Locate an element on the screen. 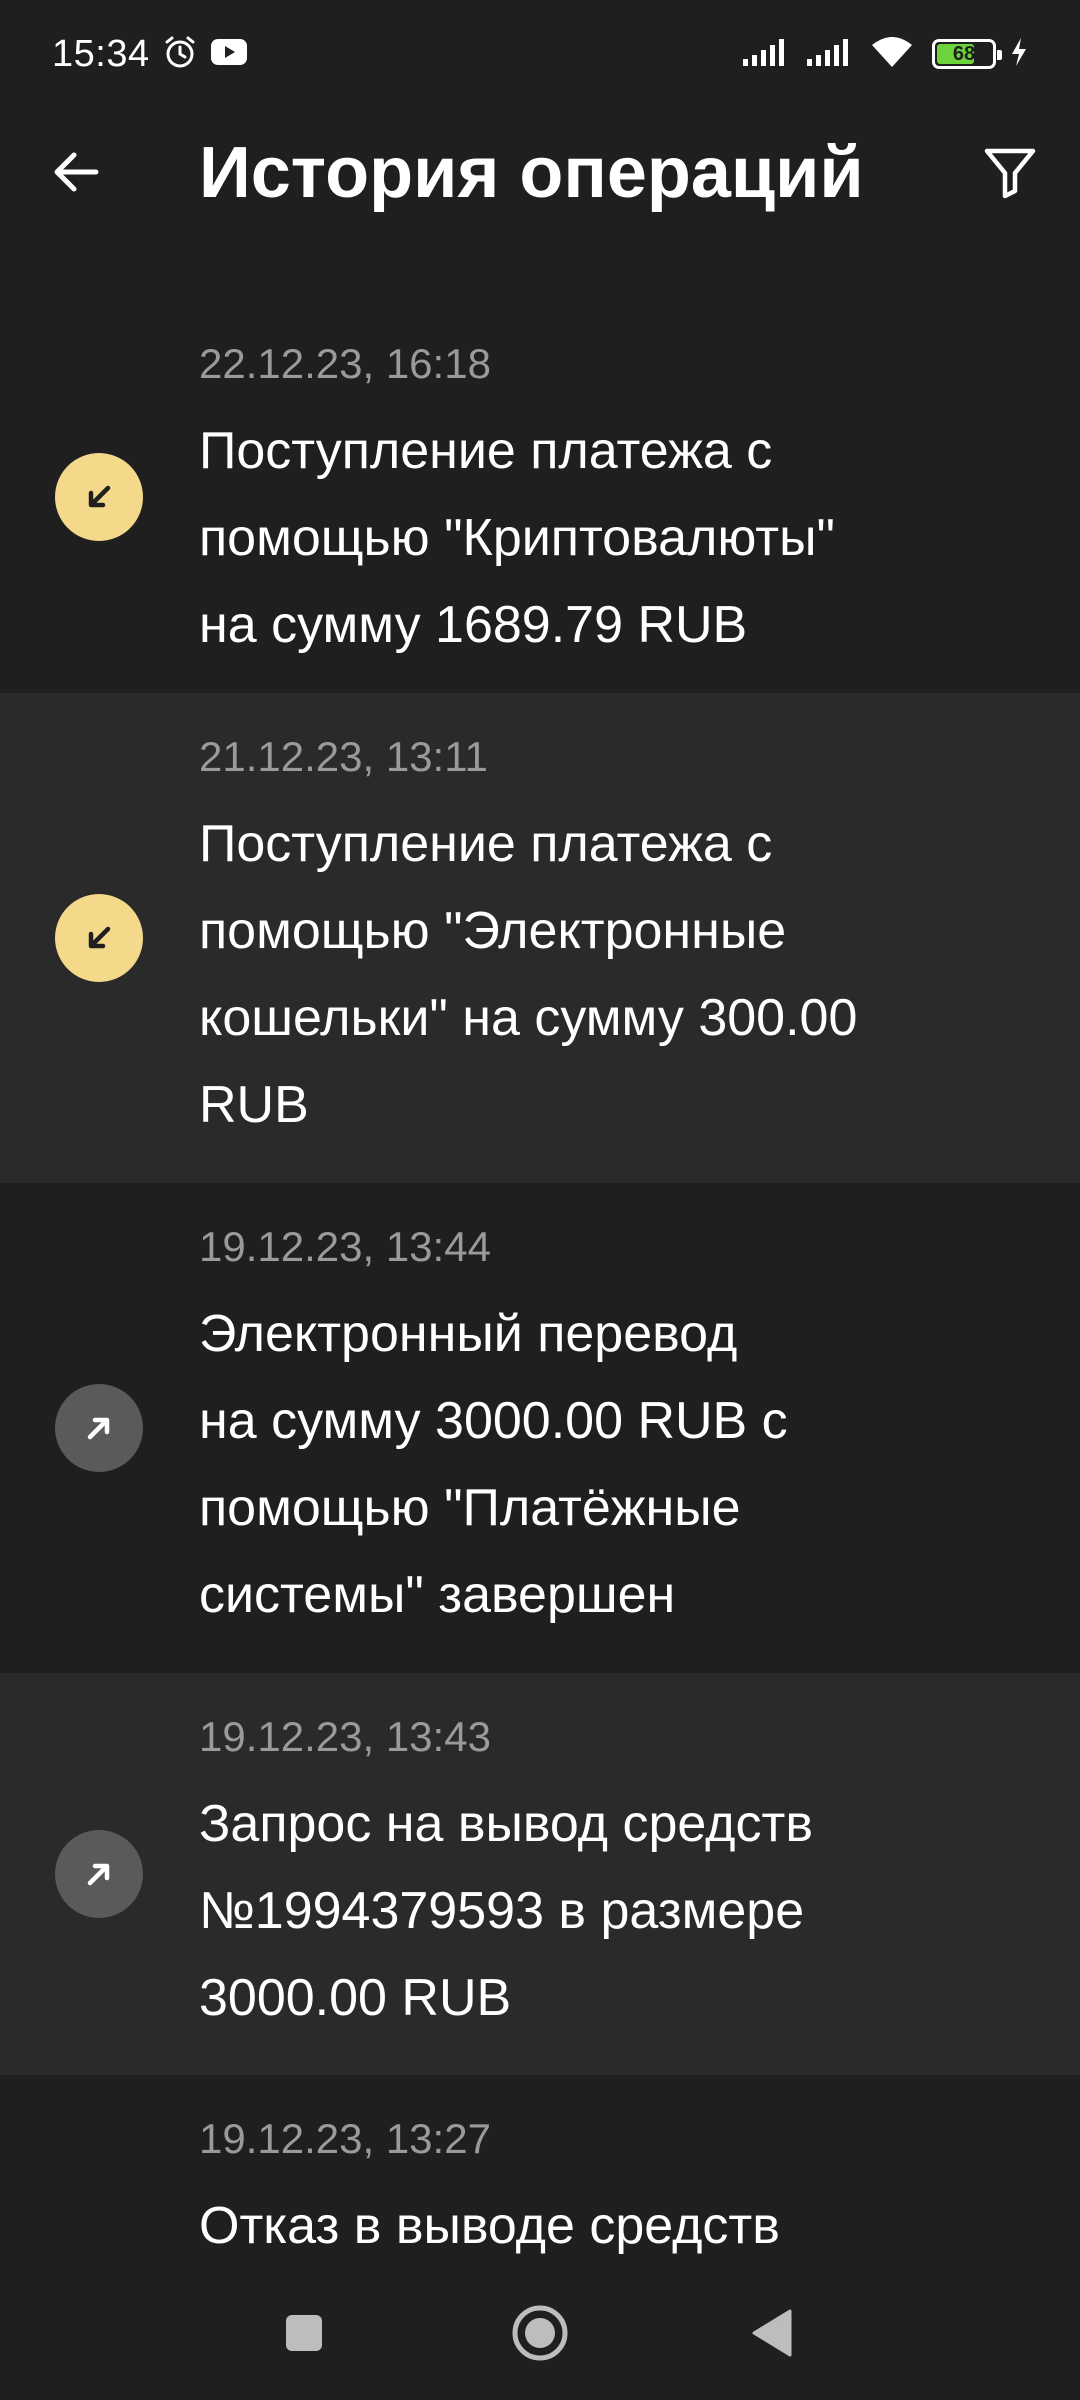 This screenshot has width=1080, height=2400. alarm-icon is located at coordinates (180, 54).